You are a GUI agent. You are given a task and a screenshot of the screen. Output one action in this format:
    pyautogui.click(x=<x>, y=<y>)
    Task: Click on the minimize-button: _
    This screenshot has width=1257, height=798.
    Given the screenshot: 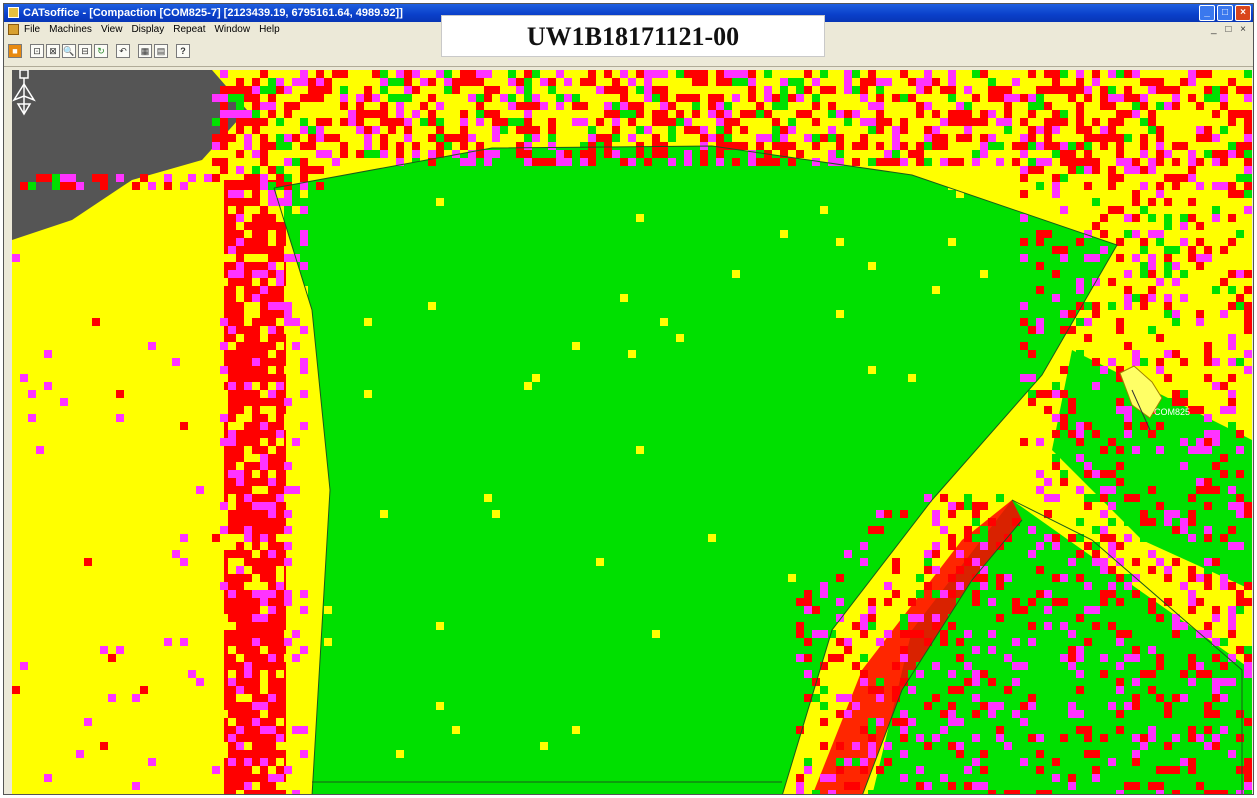 What is the action you would take?
    pyautogui.click(x=1207, y=13)
    